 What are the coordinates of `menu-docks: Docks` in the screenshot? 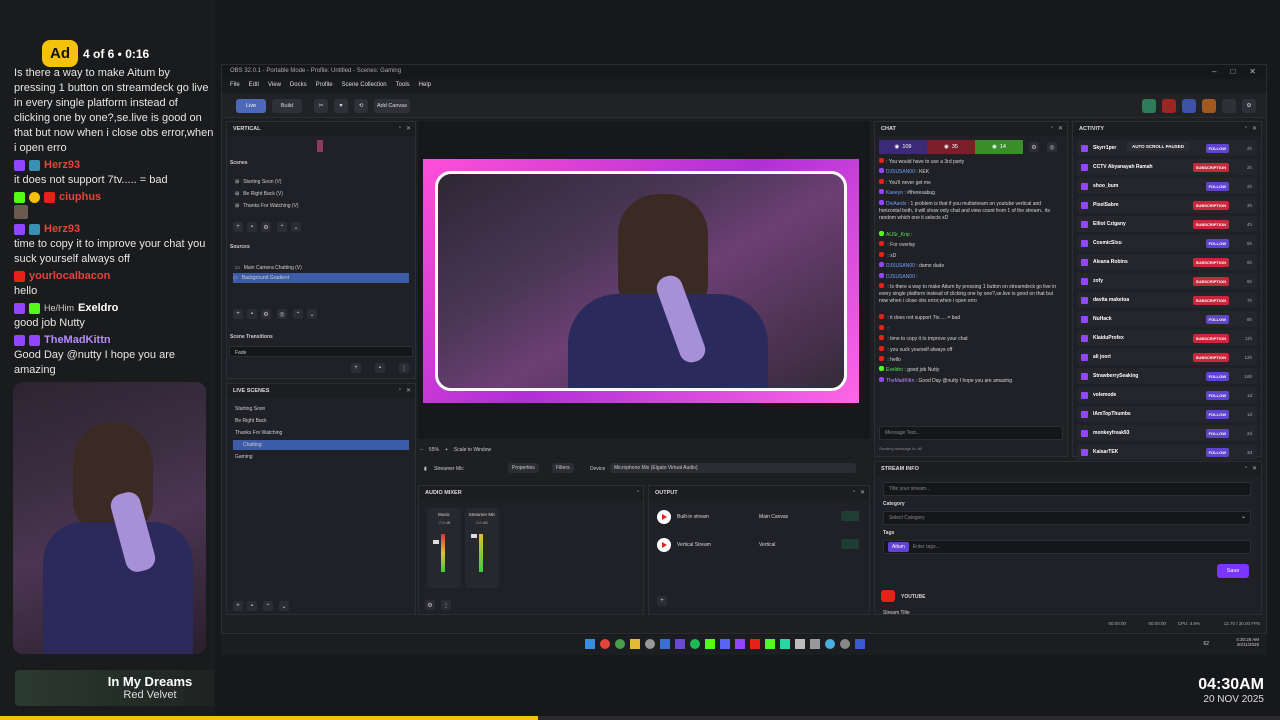 It's located at (298, 86).